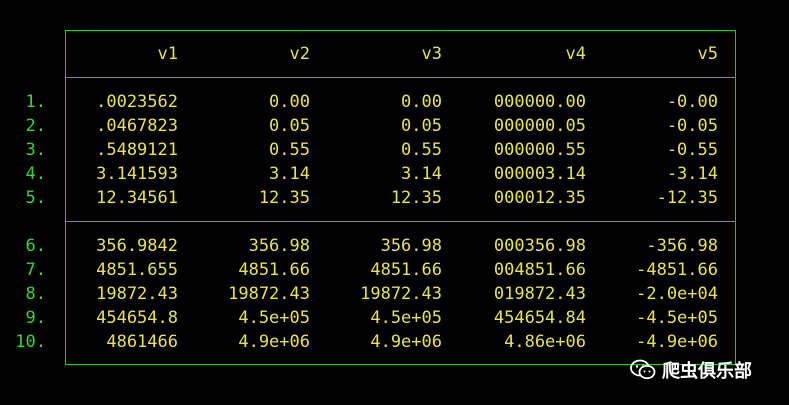 The image size is (789, 405). What do you see at coordinates (539, 198) in the screenshot?
I see `table-cell-v4: 000012.35` at bounding box center [539, 198].